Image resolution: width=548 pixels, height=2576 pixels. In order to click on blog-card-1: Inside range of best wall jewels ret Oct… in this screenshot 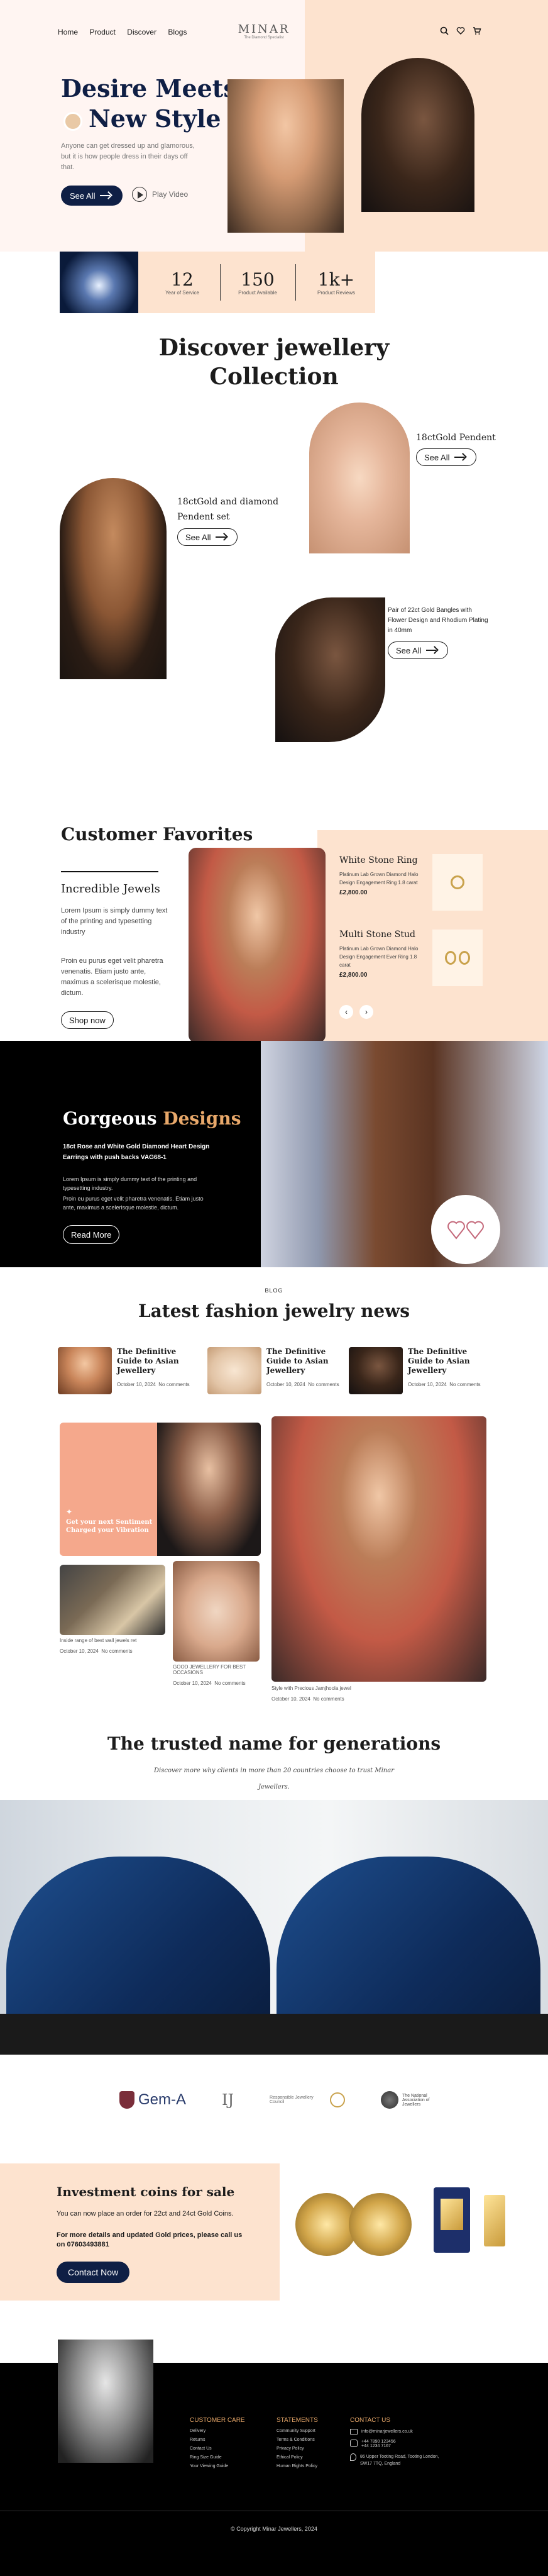, I will do `click(114, 1610)`.